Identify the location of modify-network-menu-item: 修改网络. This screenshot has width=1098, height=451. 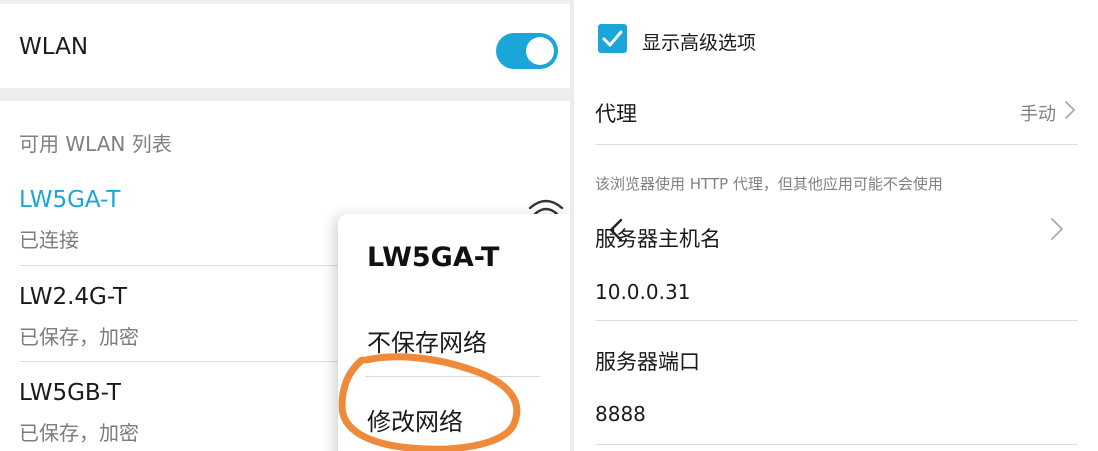
(415, 419).